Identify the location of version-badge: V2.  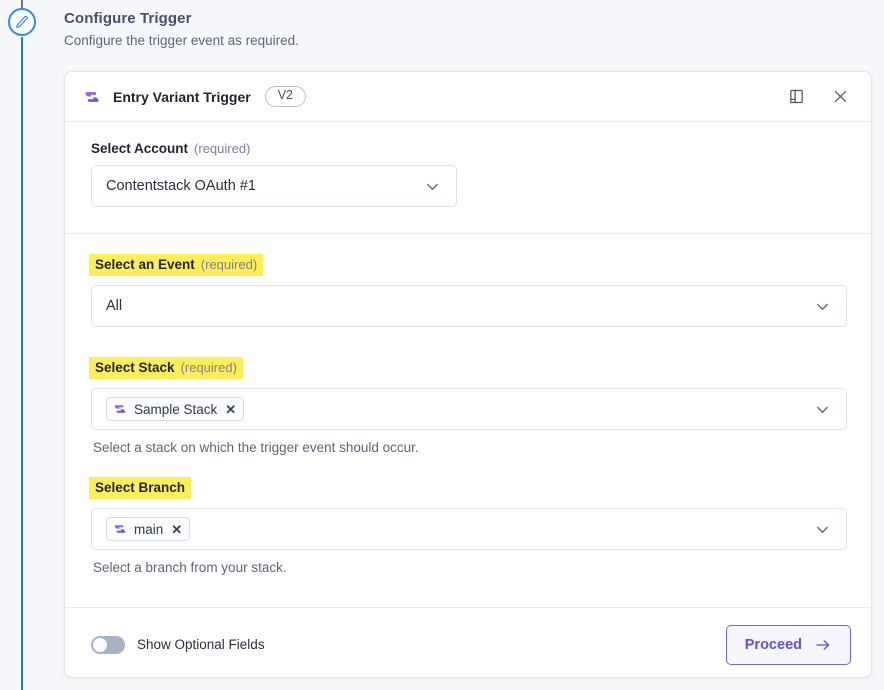
(285, 96).